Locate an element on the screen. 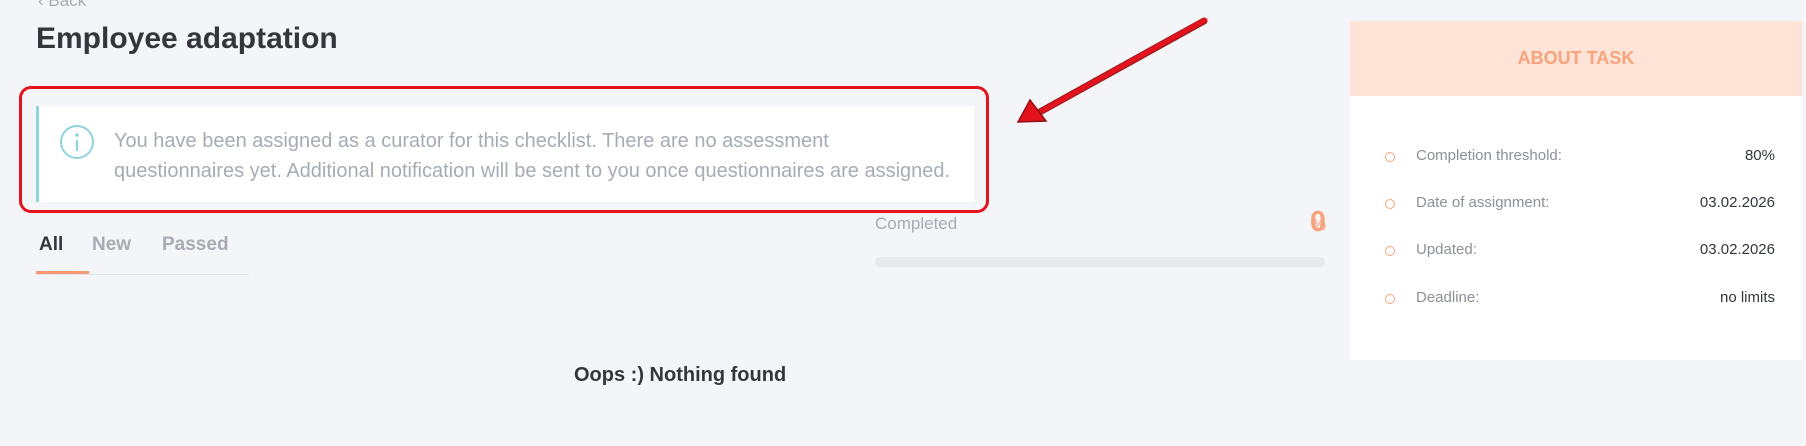 The image size is (1806, 446). back-label: Back is located at coordinates (67, 5).